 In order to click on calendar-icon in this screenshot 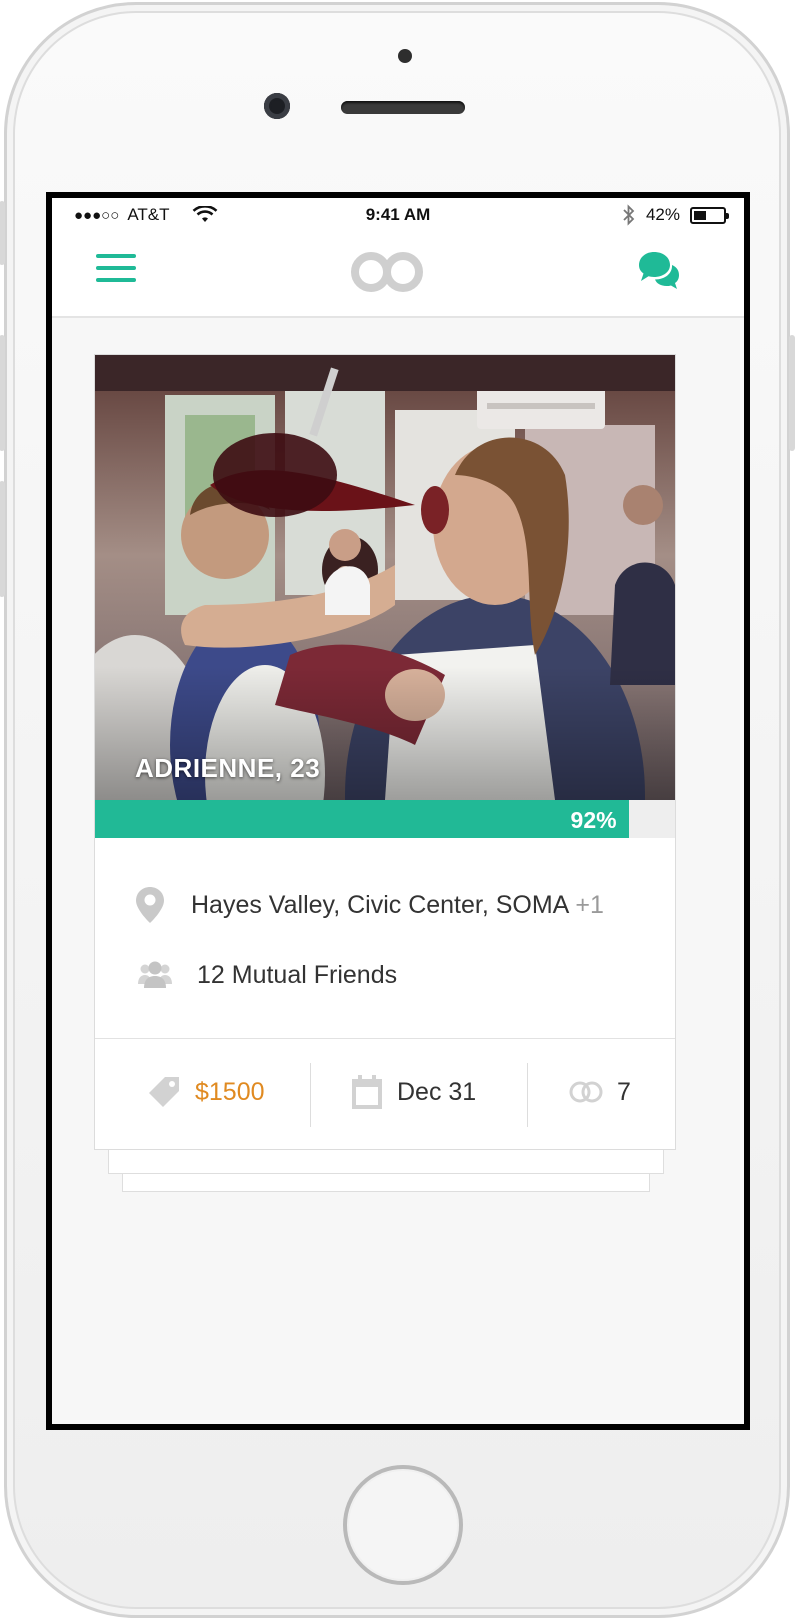, I will do `click(367, 1092)`.